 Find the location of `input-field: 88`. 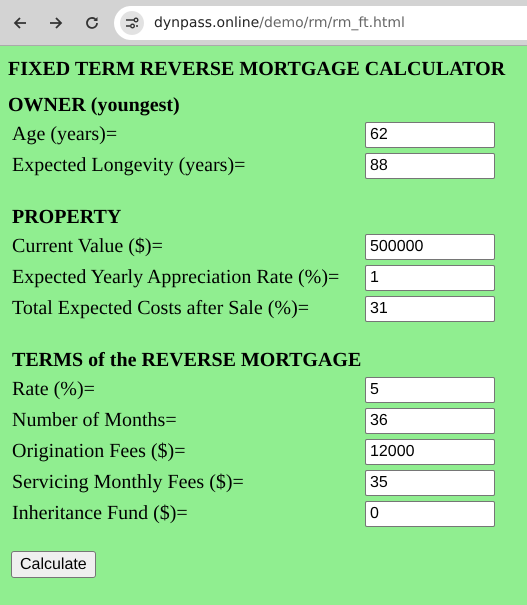

input-field: 88 is located at coordinates (430, 165).